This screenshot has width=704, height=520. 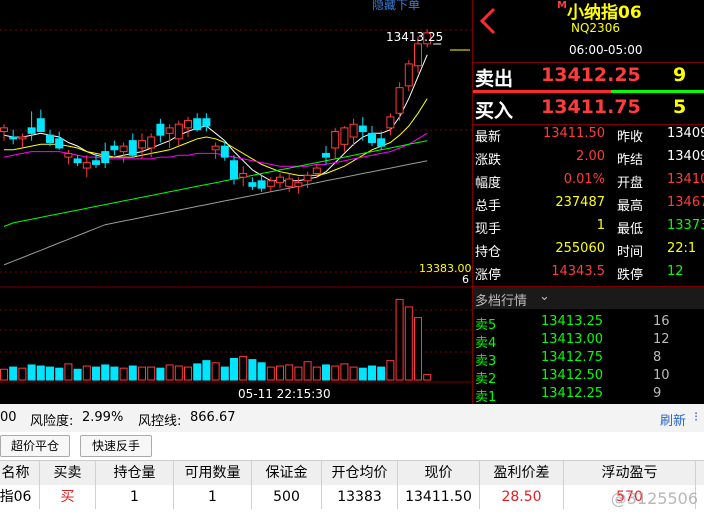 What do you see at coordinates (600, 225) in the screenshot?
I see `stat-value: 1` at bounding box center [600, 225].